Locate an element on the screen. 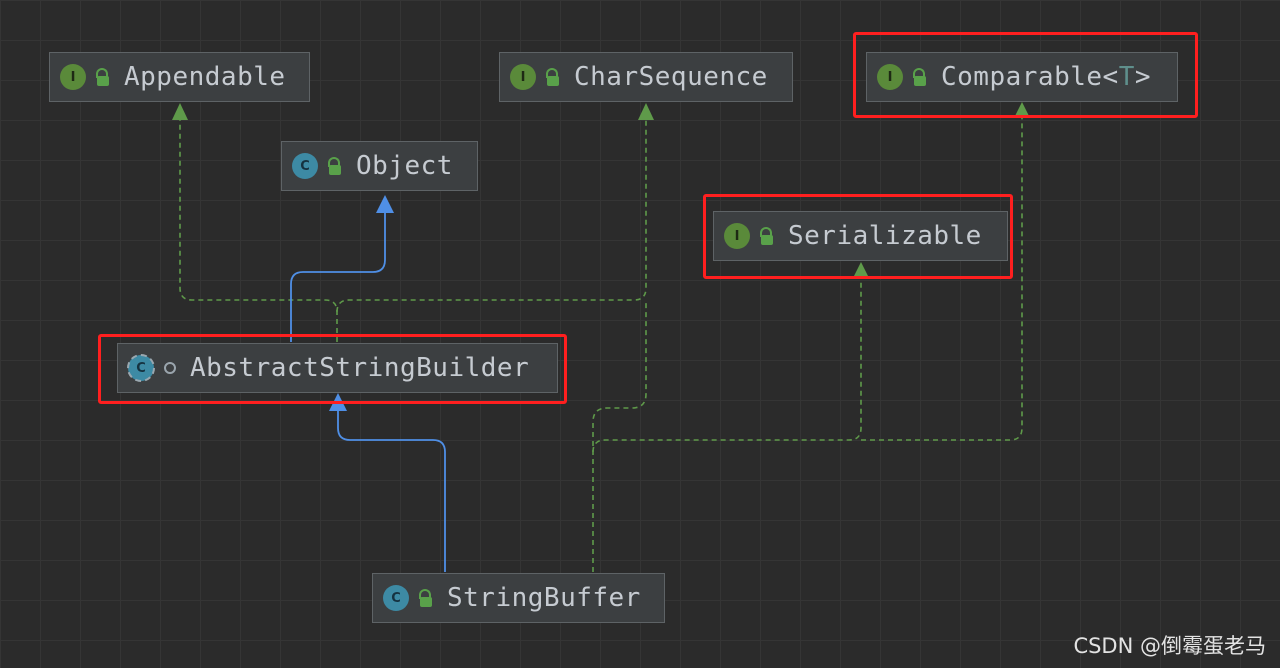 The height and width of the screenshot is (668, 1280). node-label: Serializable is located at coordinates (885, 236).